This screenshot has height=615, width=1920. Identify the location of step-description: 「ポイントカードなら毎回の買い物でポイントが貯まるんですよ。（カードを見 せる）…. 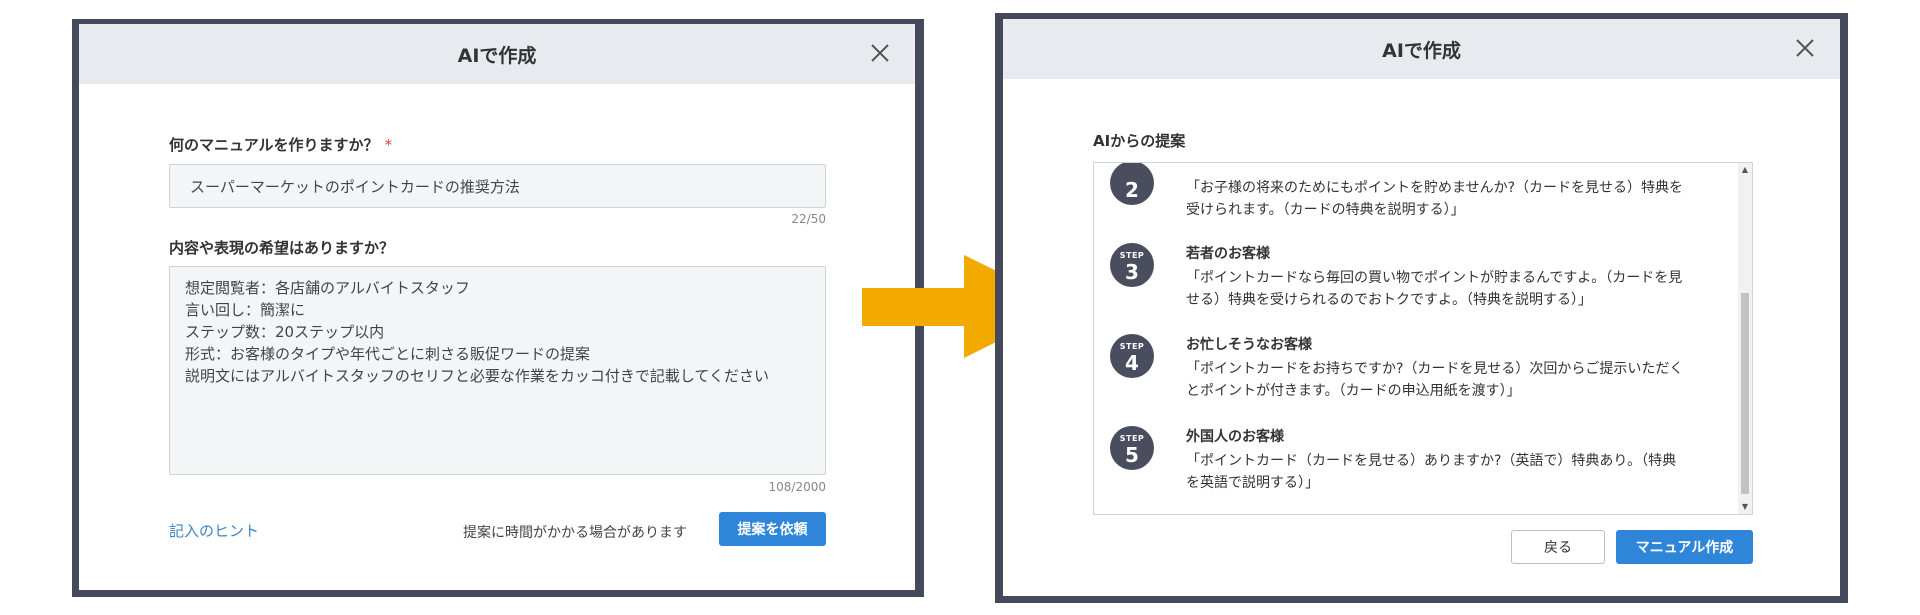
(1434, 289).